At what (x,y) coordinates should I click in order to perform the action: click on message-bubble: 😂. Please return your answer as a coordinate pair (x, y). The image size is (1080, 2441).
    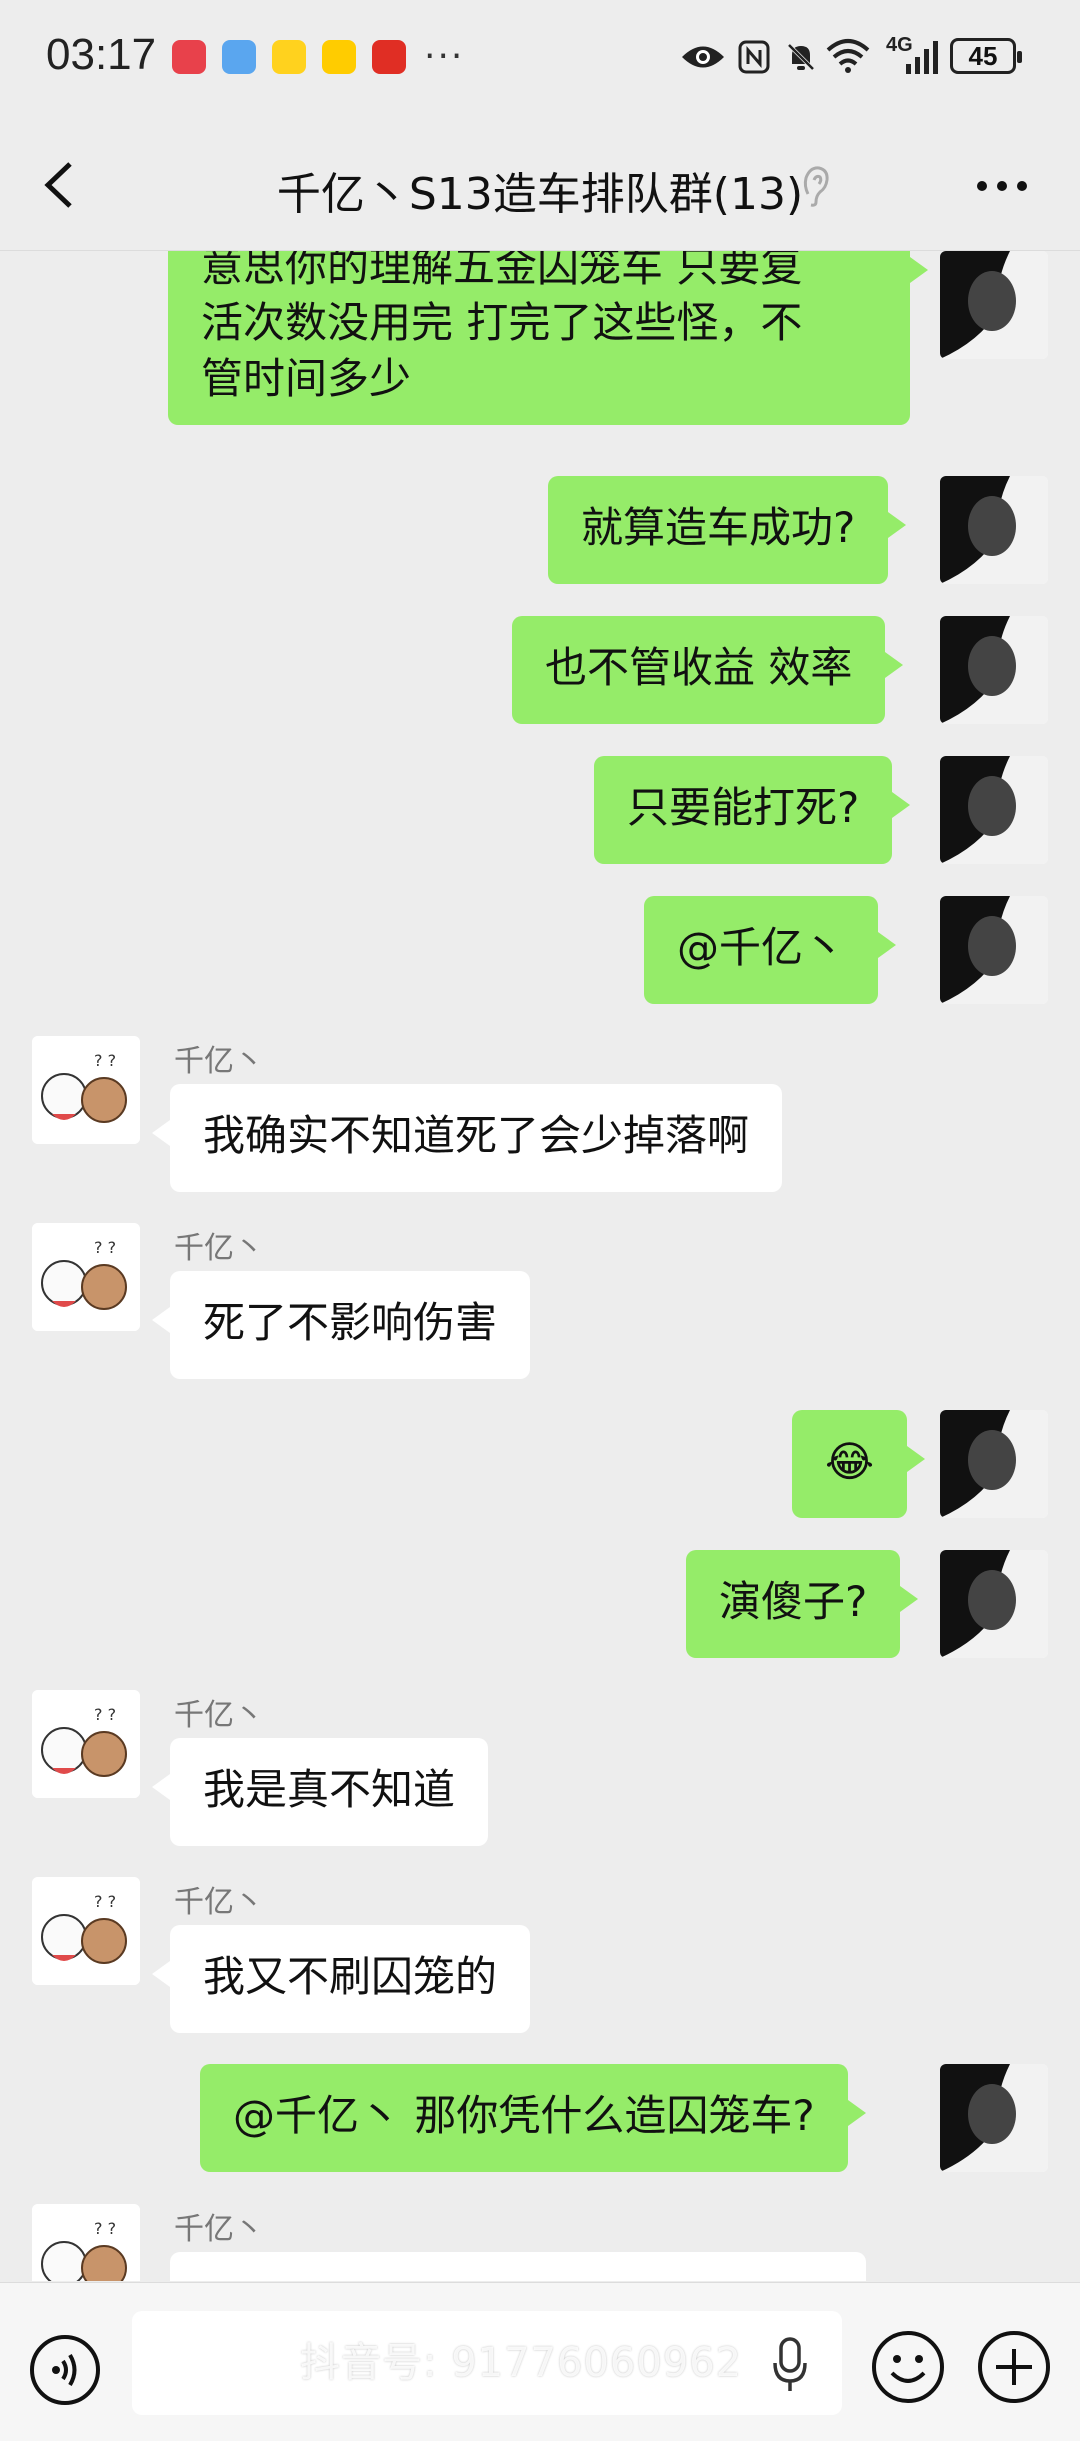
    Looking at the image, I should click on (859, 1464).